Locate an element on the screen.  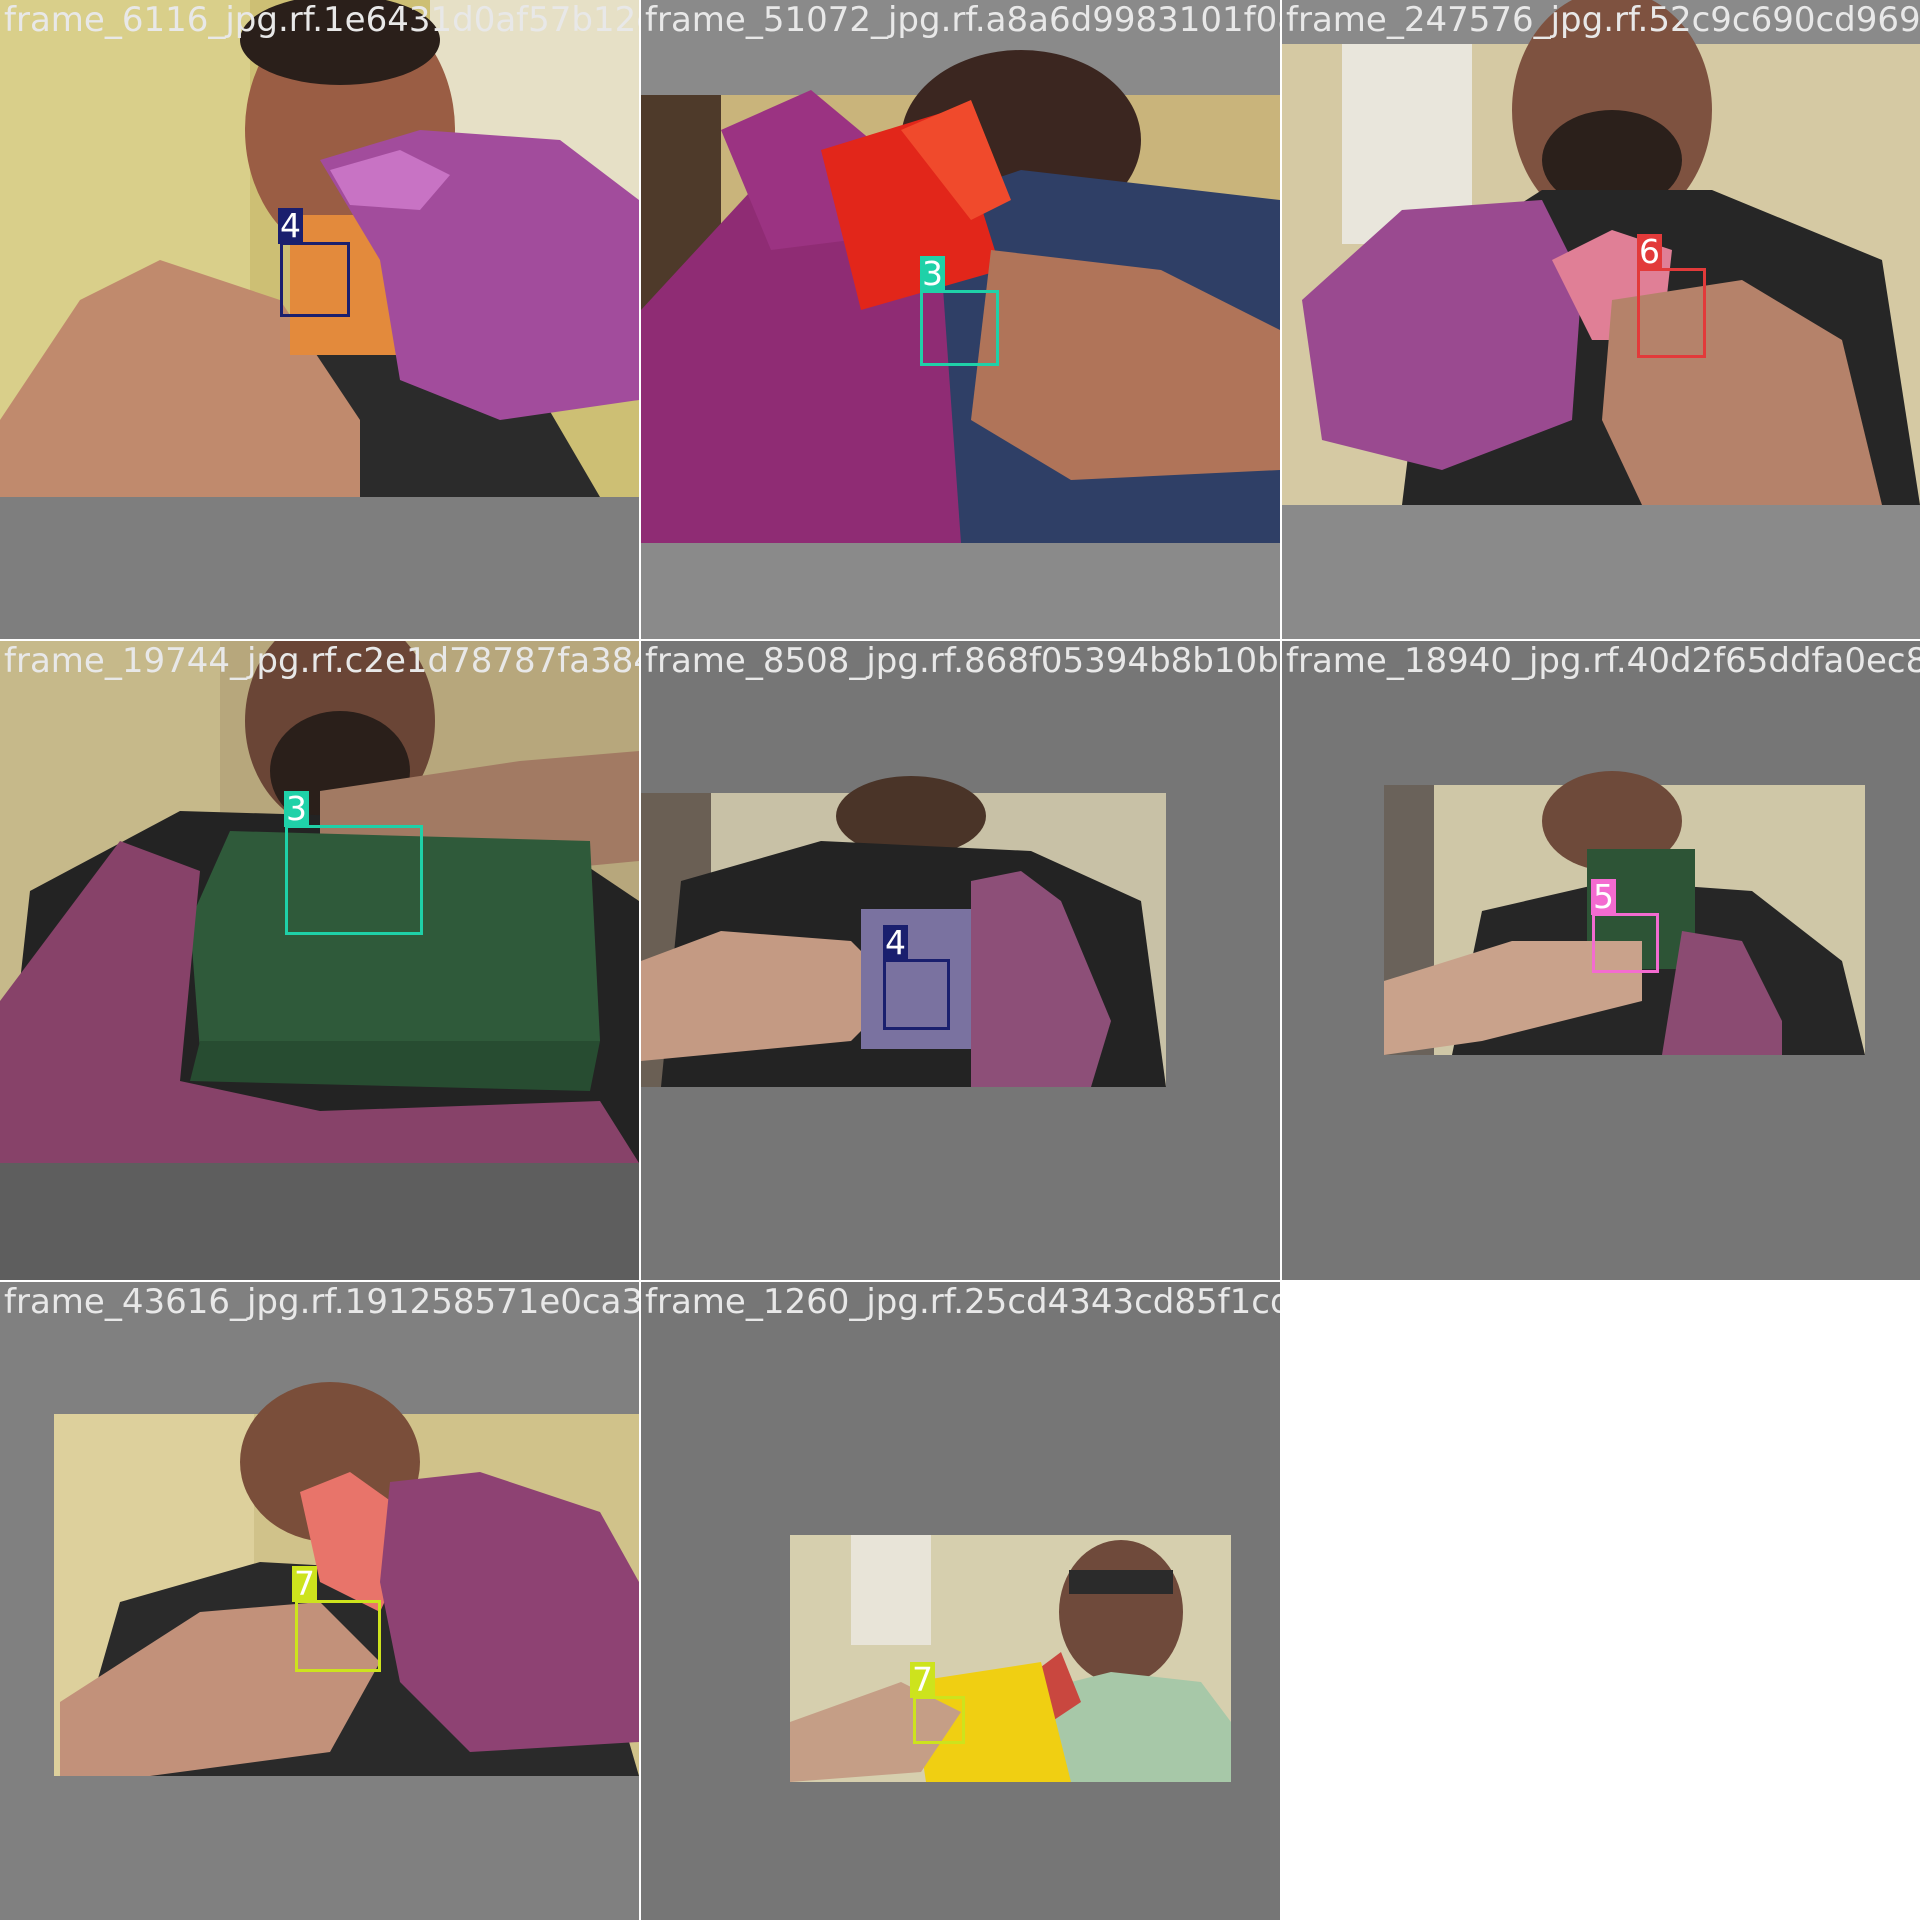
tile-3-photo is located at coordinates (1601, 319).